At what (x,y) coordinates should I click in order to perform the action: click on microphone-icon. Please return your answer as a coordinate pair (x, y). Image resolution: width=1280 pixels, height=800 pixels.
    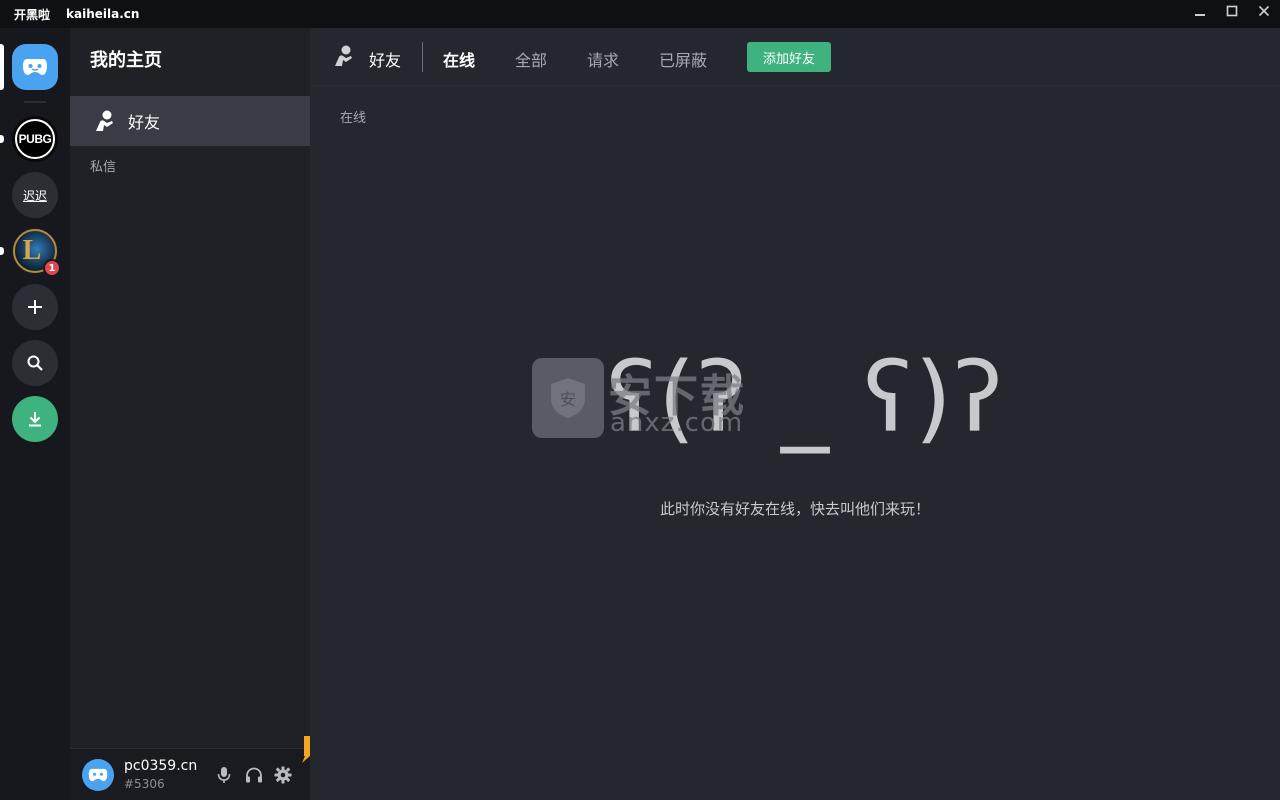
    Looking at the image, I should click on (224, 775).